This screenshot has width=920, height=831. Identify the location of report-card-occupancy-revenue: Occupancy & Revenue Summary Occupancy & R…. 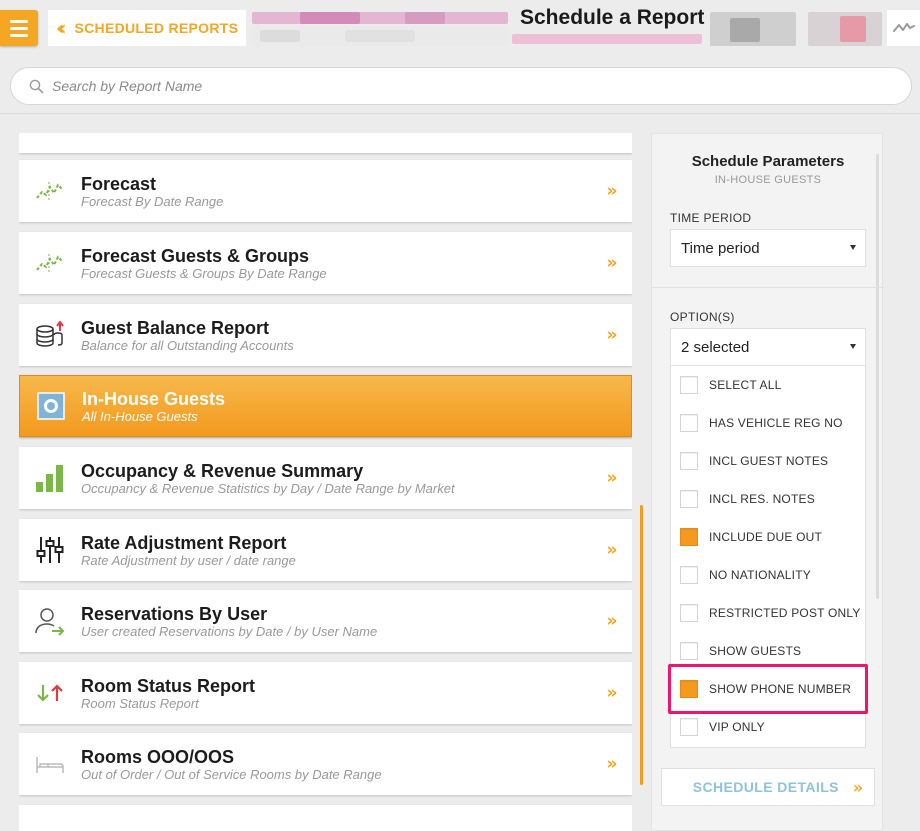
(325, 478).